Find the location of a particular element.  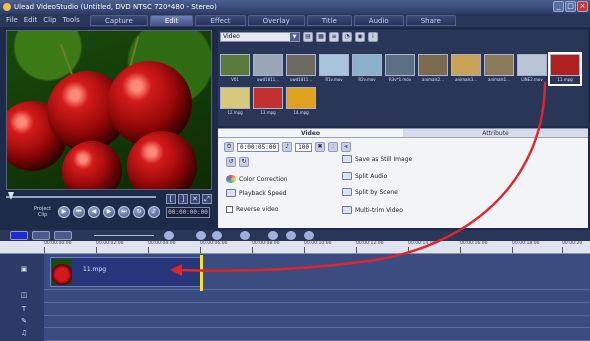

split-scene-button: Split by Scene is located at coordinates (370, 192).